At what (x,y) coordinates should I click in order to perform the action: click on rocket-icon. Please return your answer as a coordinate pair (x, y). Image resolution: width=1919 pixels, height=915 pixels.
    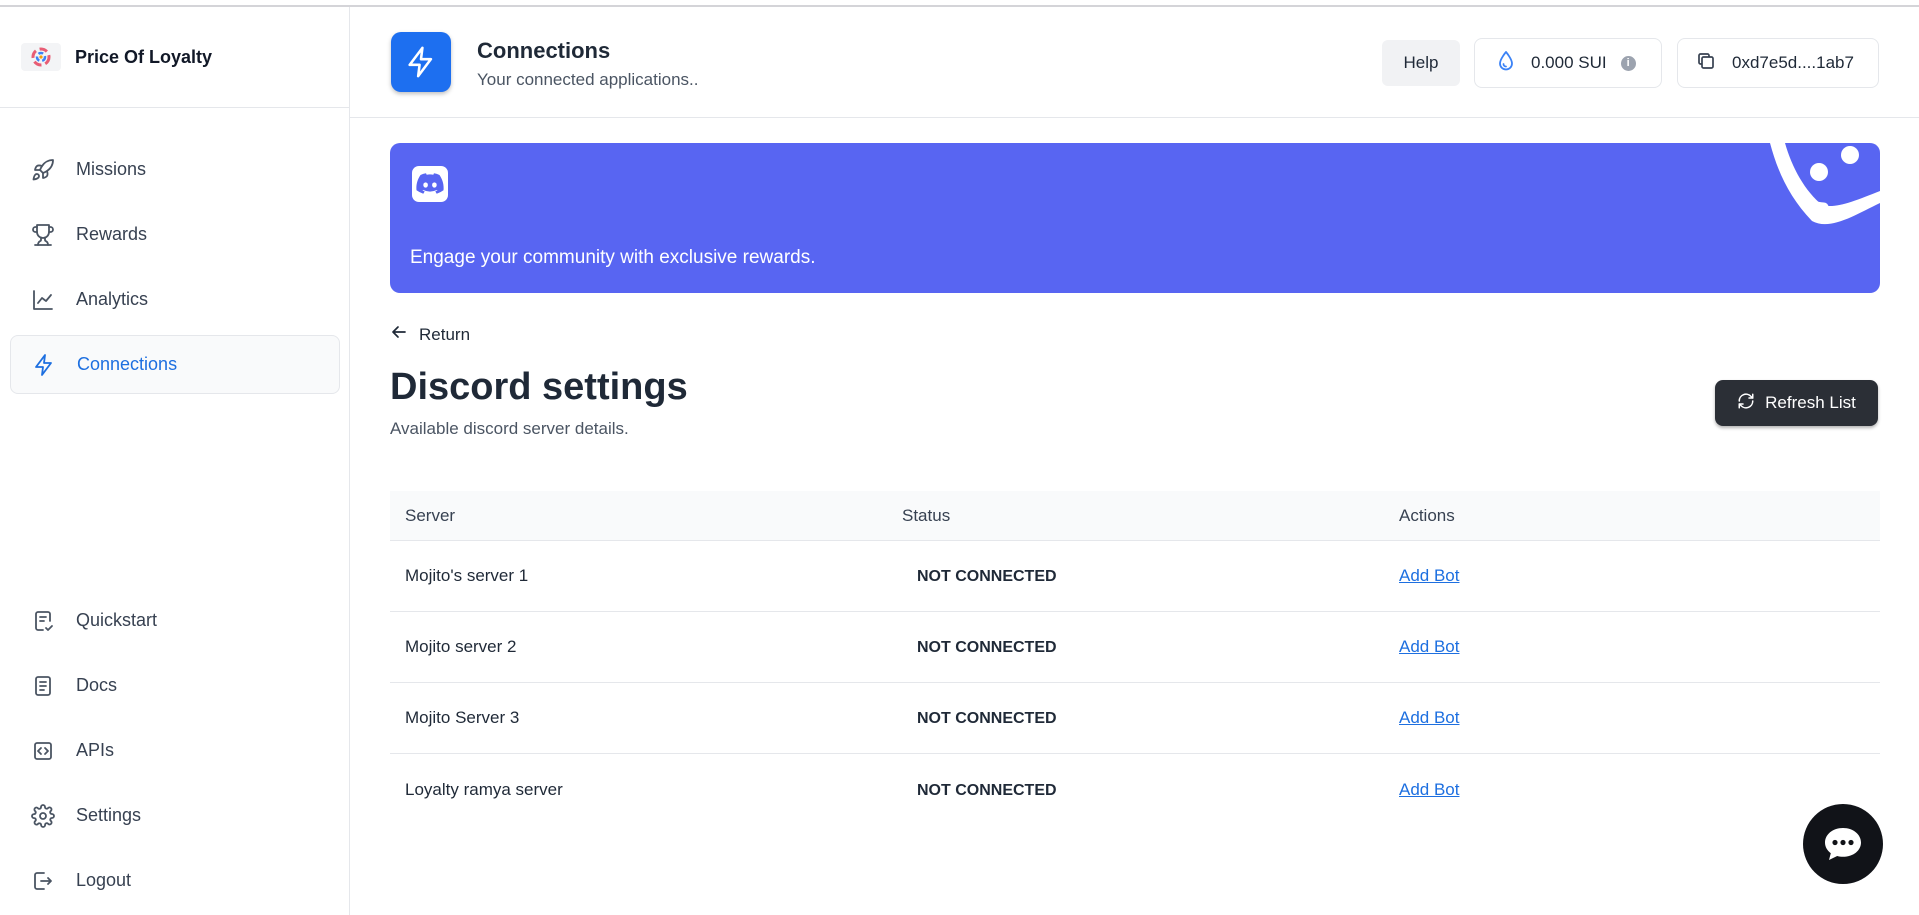
    Looking at the image, I should click on (43, 170).